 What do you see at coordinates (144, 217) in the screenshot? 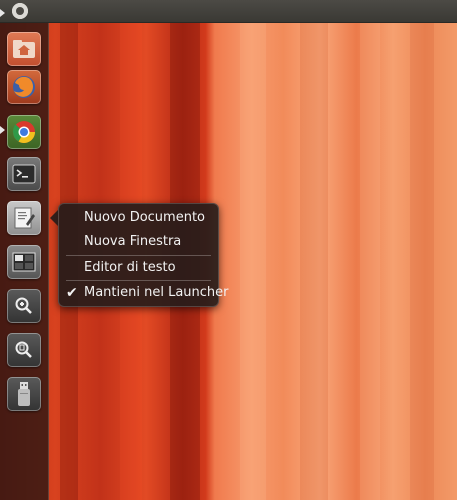
I see `quicklist-item-new-document: Nuovo Documento` at bounding box center [144, 217].